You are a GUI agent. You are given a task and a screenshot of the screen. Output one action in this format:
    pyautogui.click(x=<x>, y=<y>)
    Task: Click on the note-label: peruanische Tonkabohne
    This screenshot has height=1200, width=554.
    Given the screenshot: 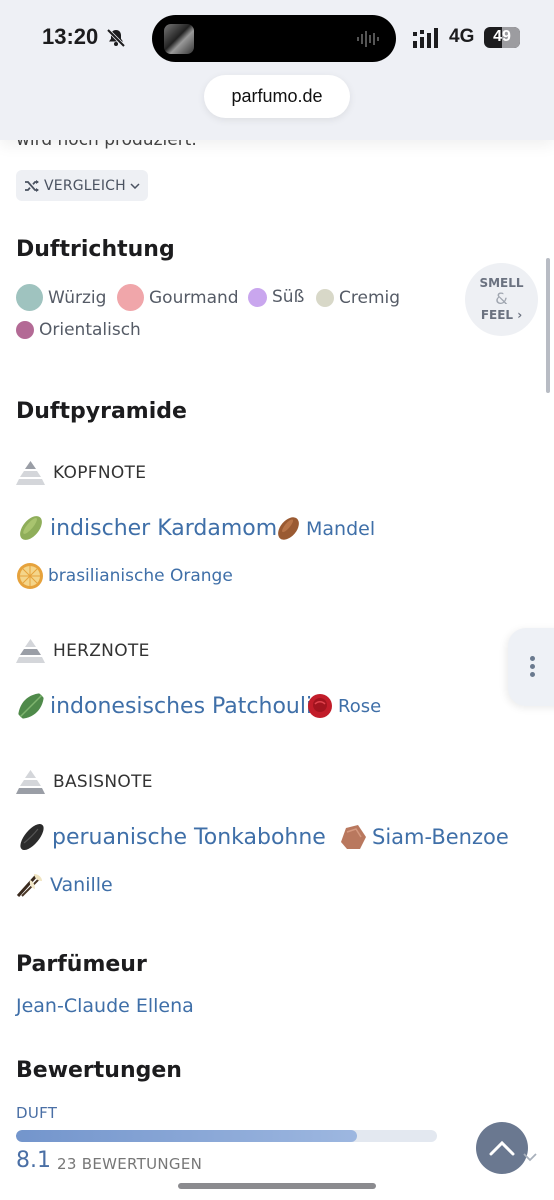 What is the action you would take?
    pyautogui.click(x=189, y=837)
    